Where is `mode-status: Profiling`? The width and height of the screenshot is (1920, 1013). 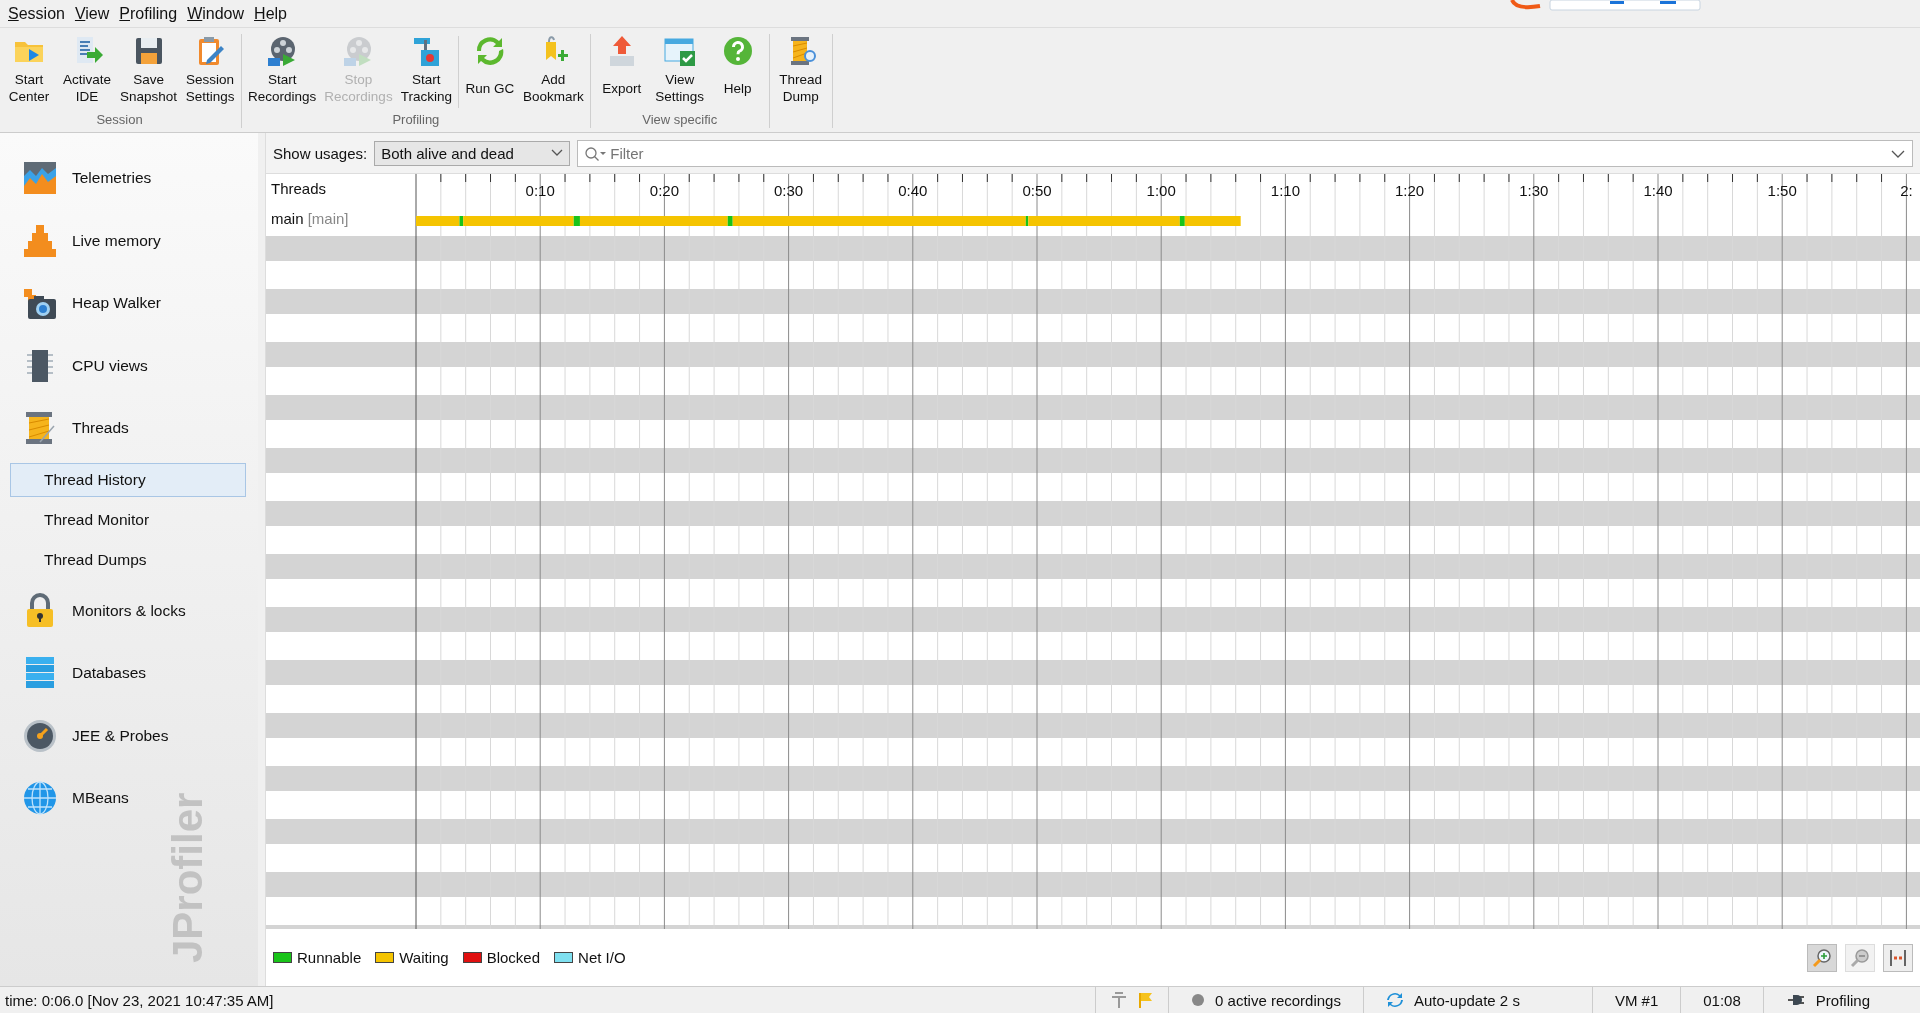 mode-status: Profiling is located at coordinates (1842, 1000).